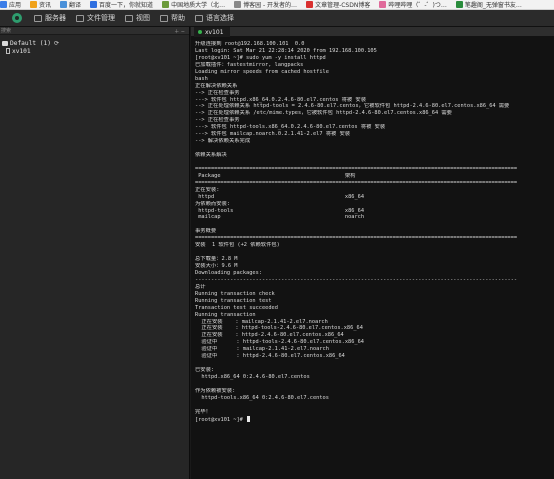  I want to click on menu-servers-label: 服务器, so click(55, 18).